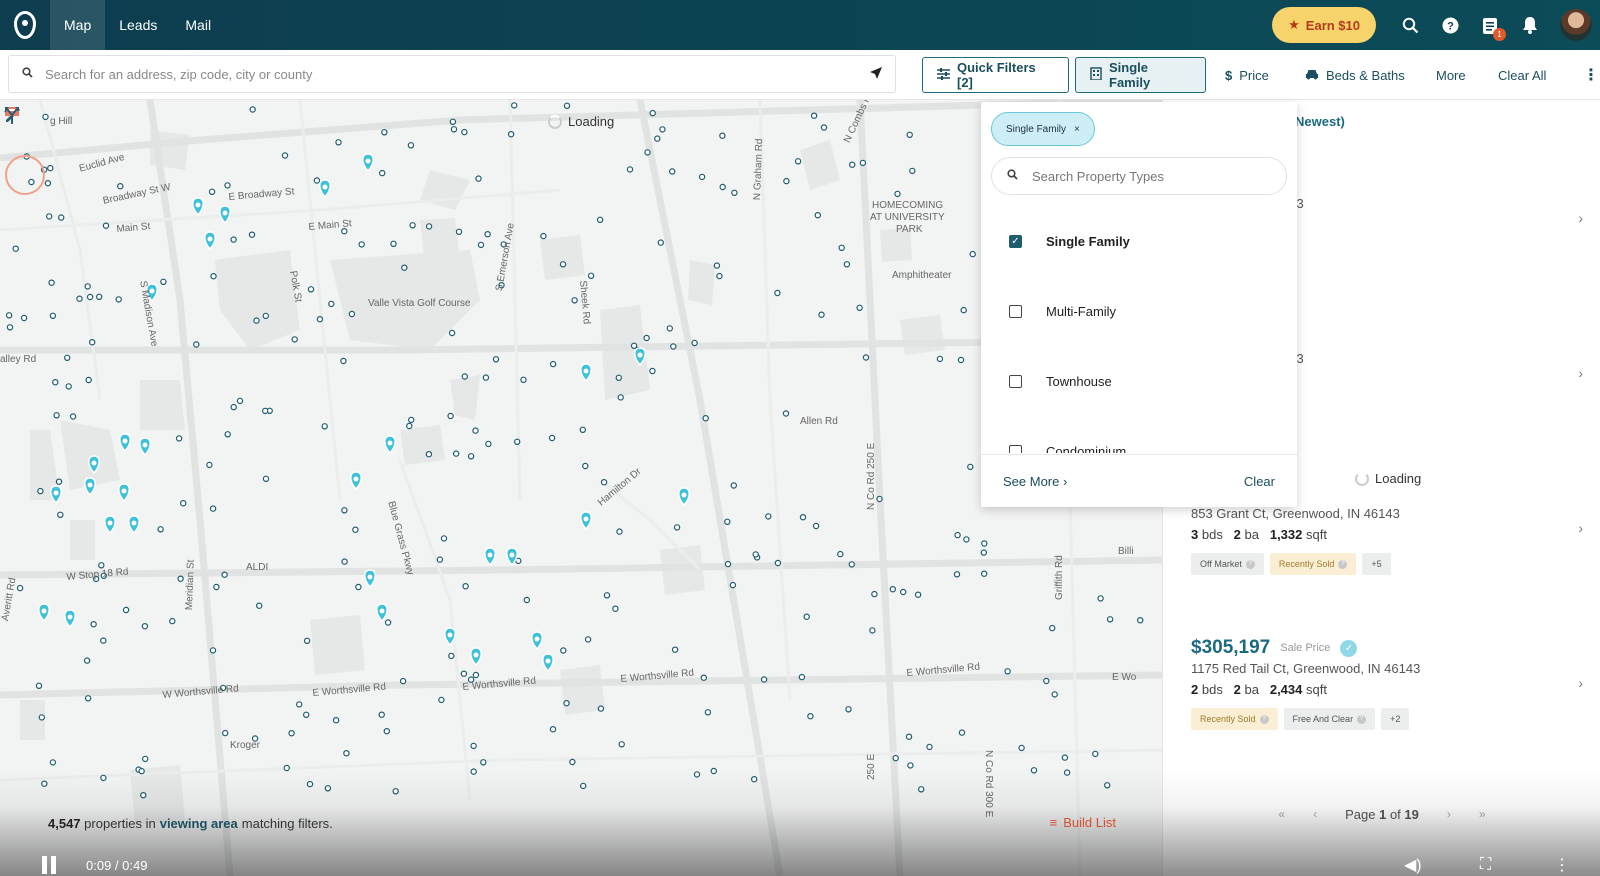 The image size is (1600, 876). I want to click on more-filters-button: More, so click(1451, 75).